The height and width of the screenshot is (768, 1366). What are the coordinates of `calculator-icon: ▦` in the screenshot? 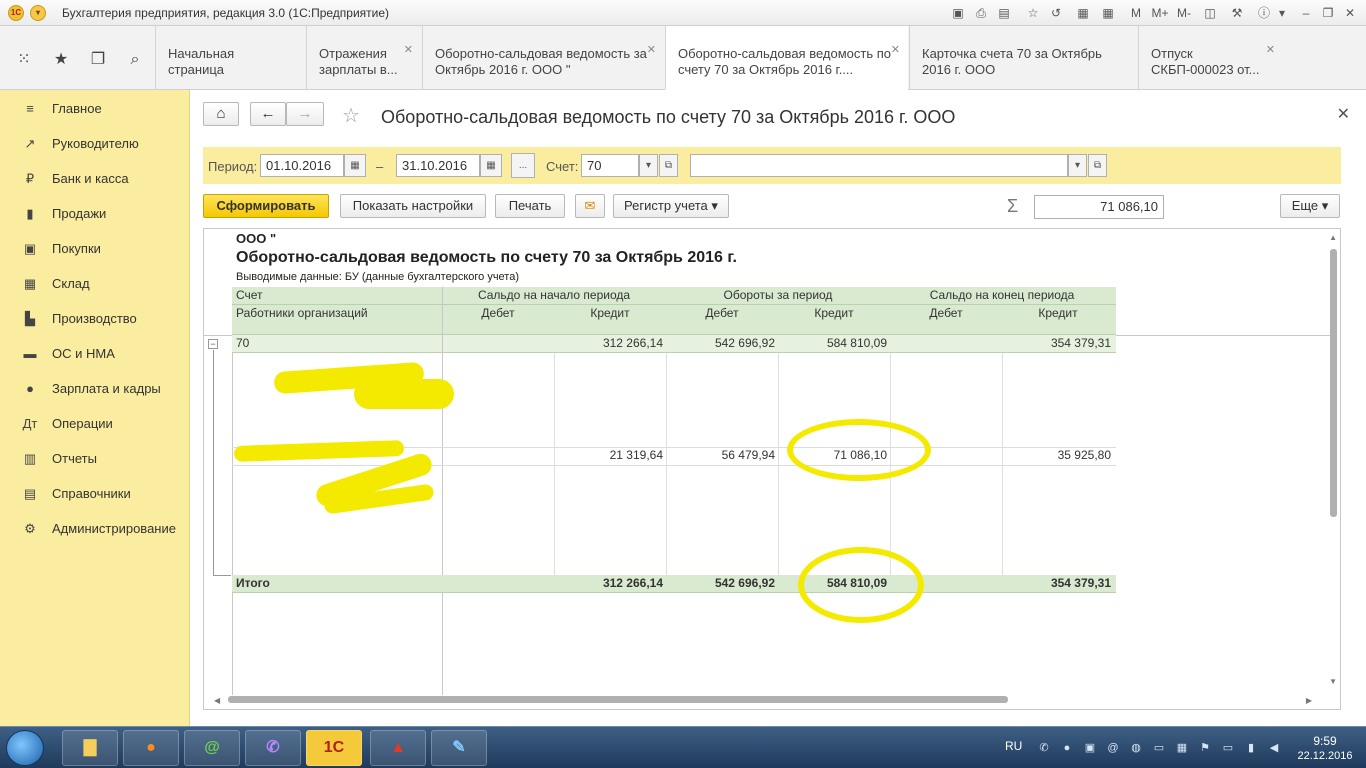 It's located at (1108, 13).